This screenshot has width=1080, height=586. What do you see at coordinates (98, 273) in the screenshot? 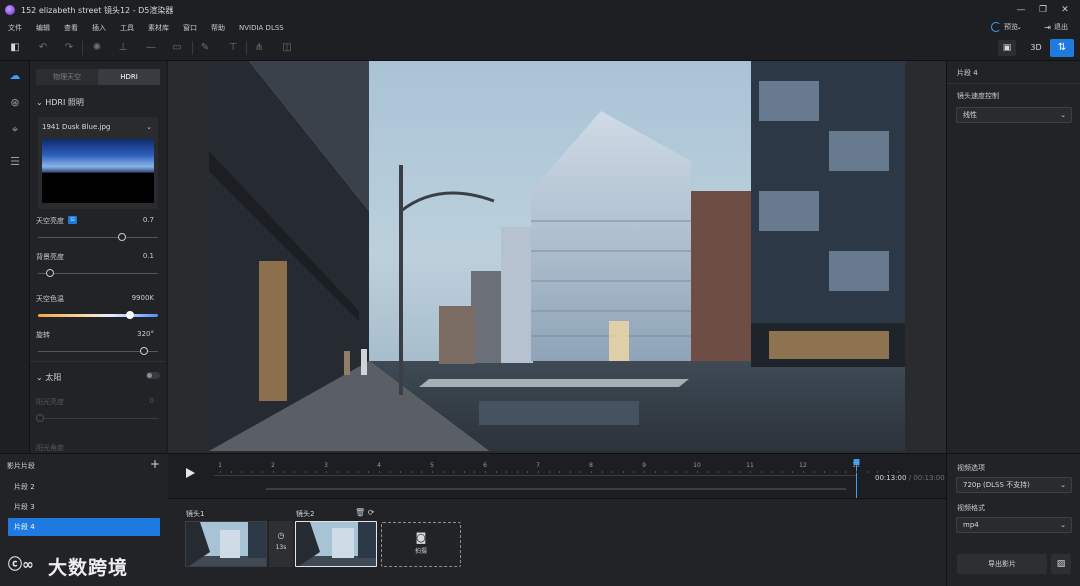
I see `bg-brightness-slider` at bounding box center [98, 273].